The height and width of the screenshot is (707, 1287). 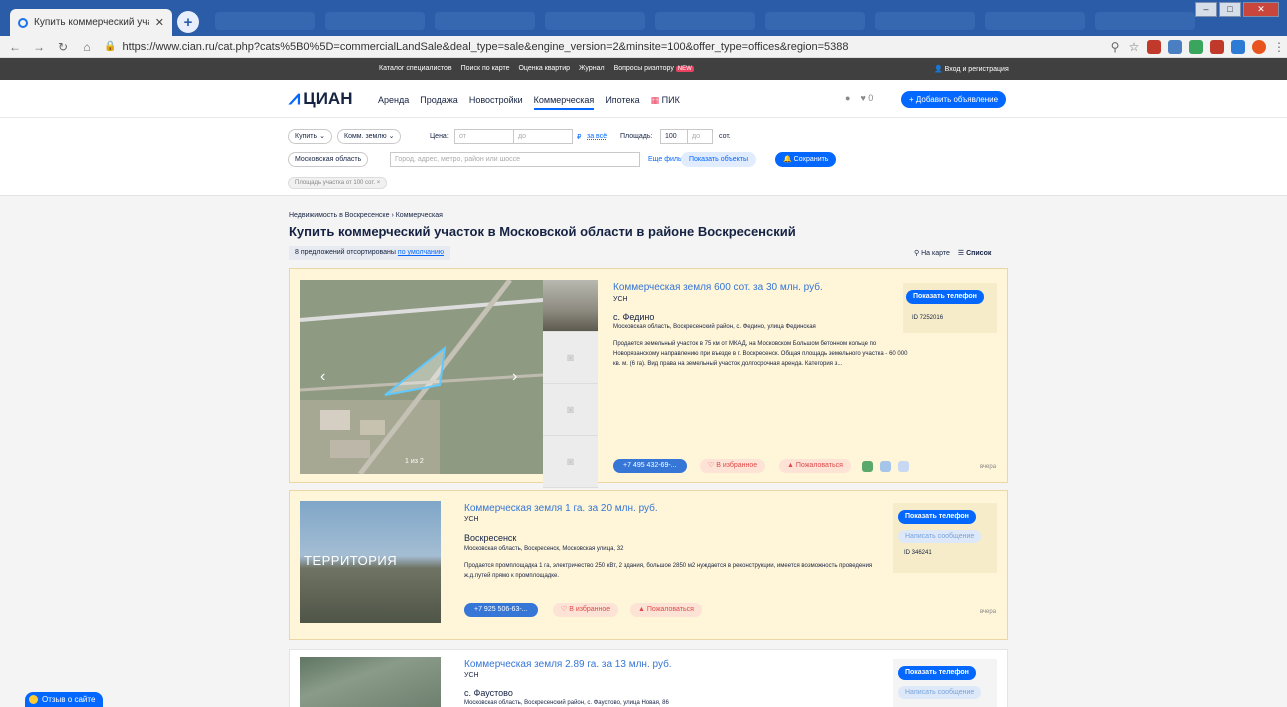 What do you see at coordinates (419, 215) in the screenshot?
I see `breadcrumb-item: Коммерческая` at bounding box center [419, 215].